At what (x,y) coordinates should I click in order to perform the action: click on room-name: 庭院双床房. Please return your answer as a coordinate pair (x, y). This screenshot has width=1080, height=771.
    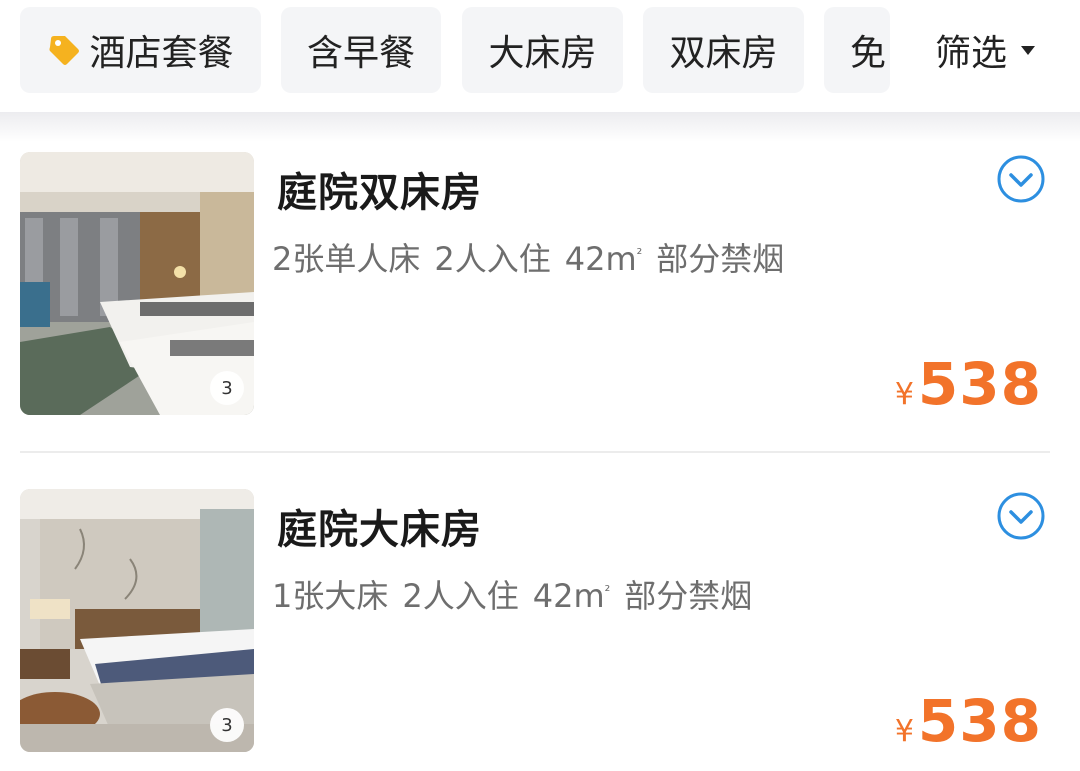
    Looking at the image, I should click on (379, 193).